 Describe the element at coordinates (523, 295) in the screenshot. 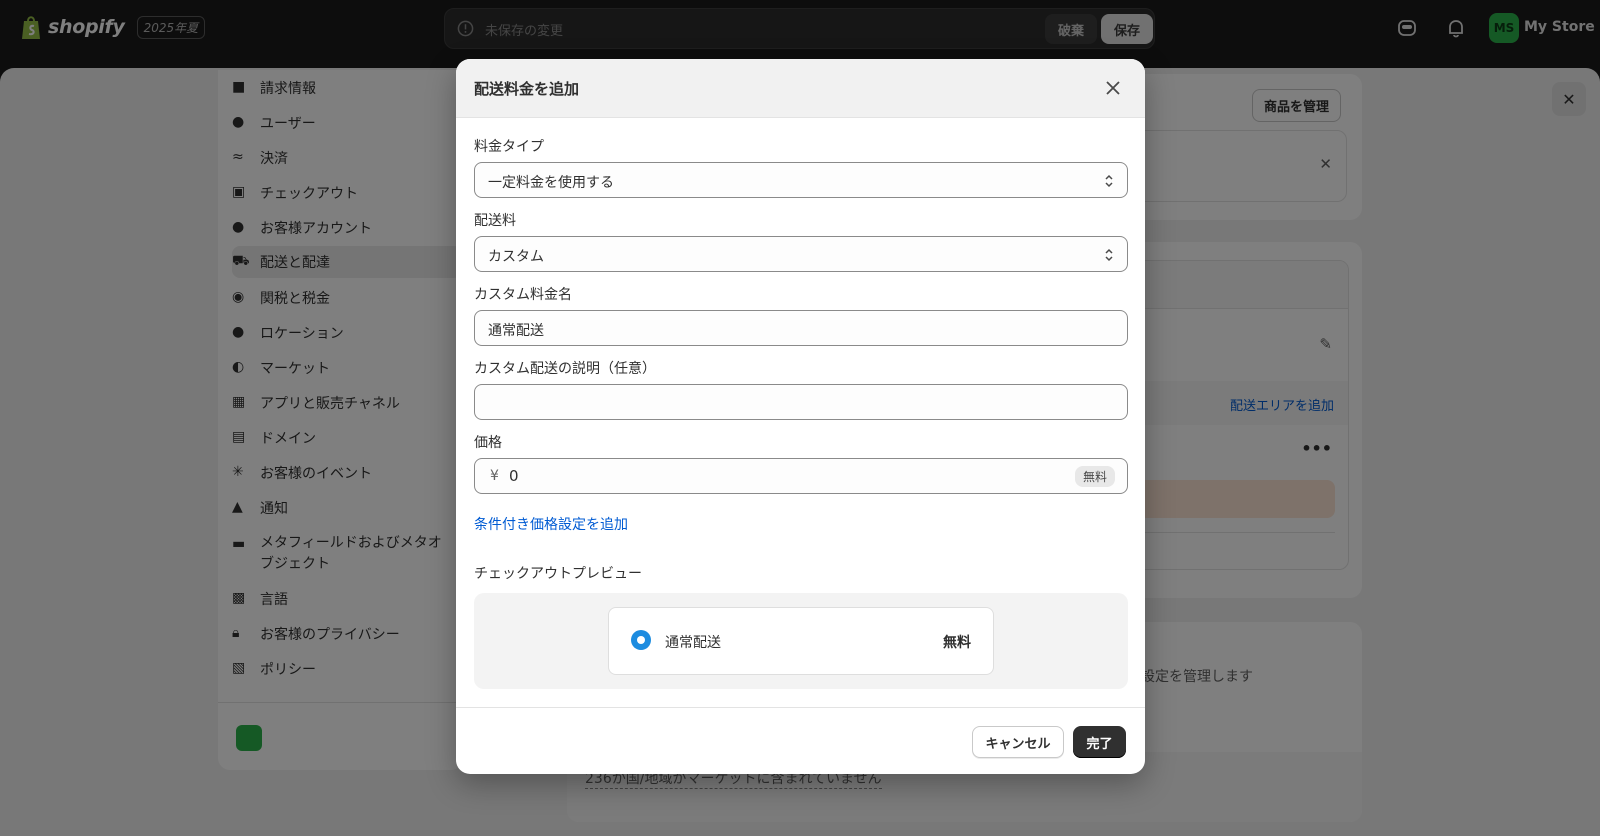

I see `custom-name-label: カスタム料金名` at that location.